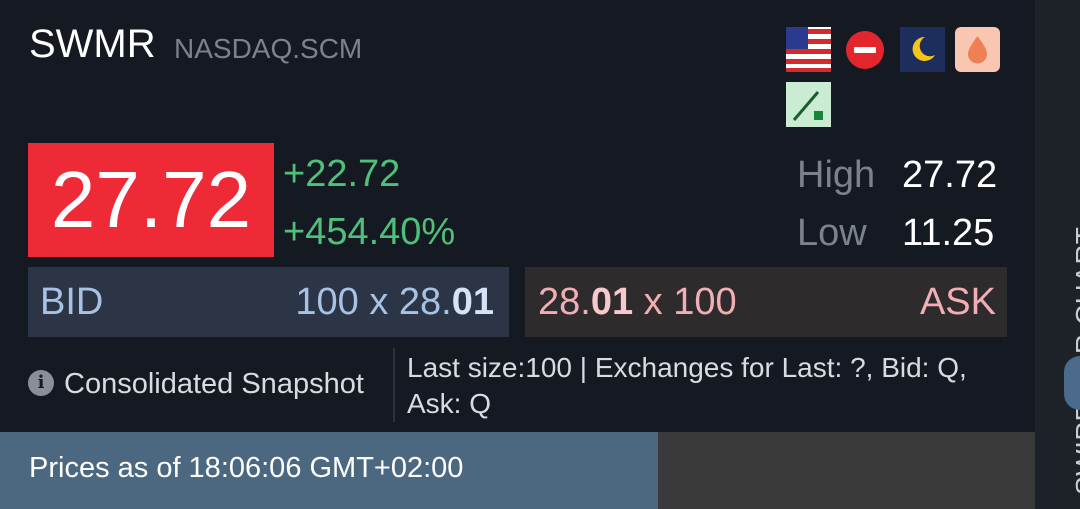 Image resolution: width=1080 pixels, height=509 pixels. Describe the element at coordinates (836, 175) in the screenshot. I see `high-label: High` at that location.